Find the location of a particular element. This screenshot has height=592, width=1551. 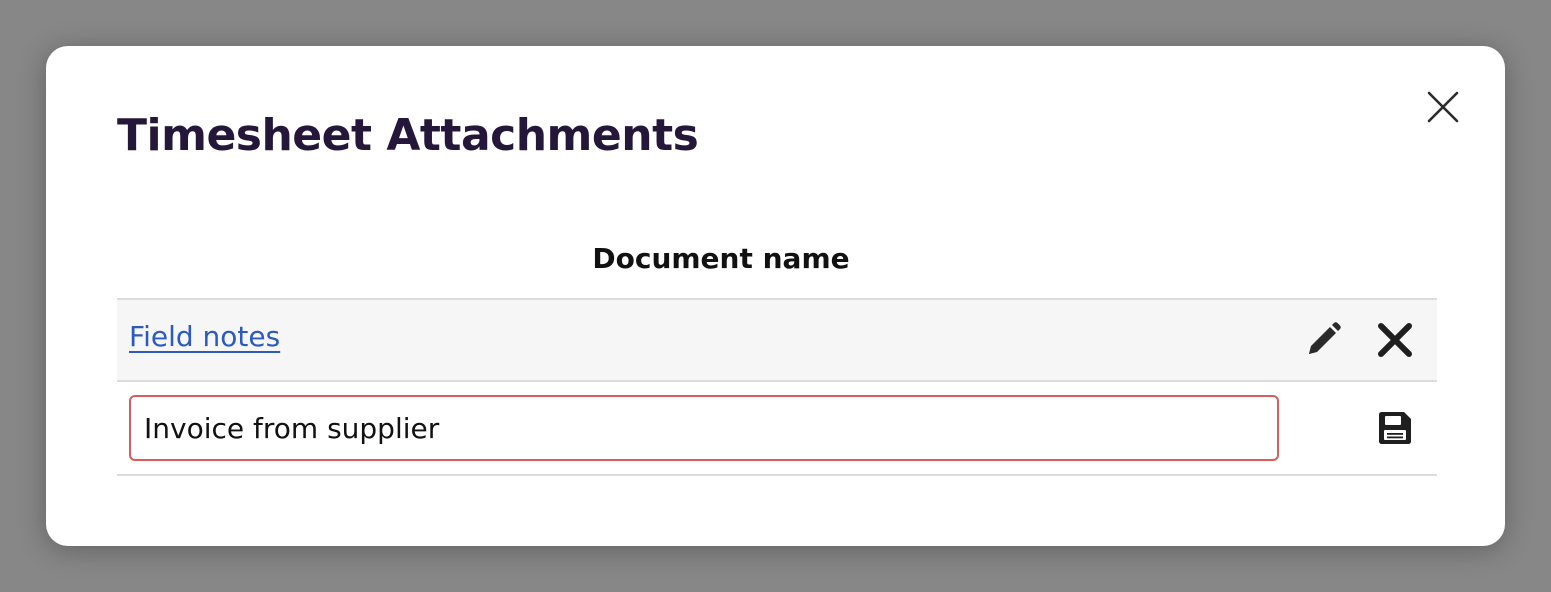

pencil-icon is located at coordinates (1325, 338).